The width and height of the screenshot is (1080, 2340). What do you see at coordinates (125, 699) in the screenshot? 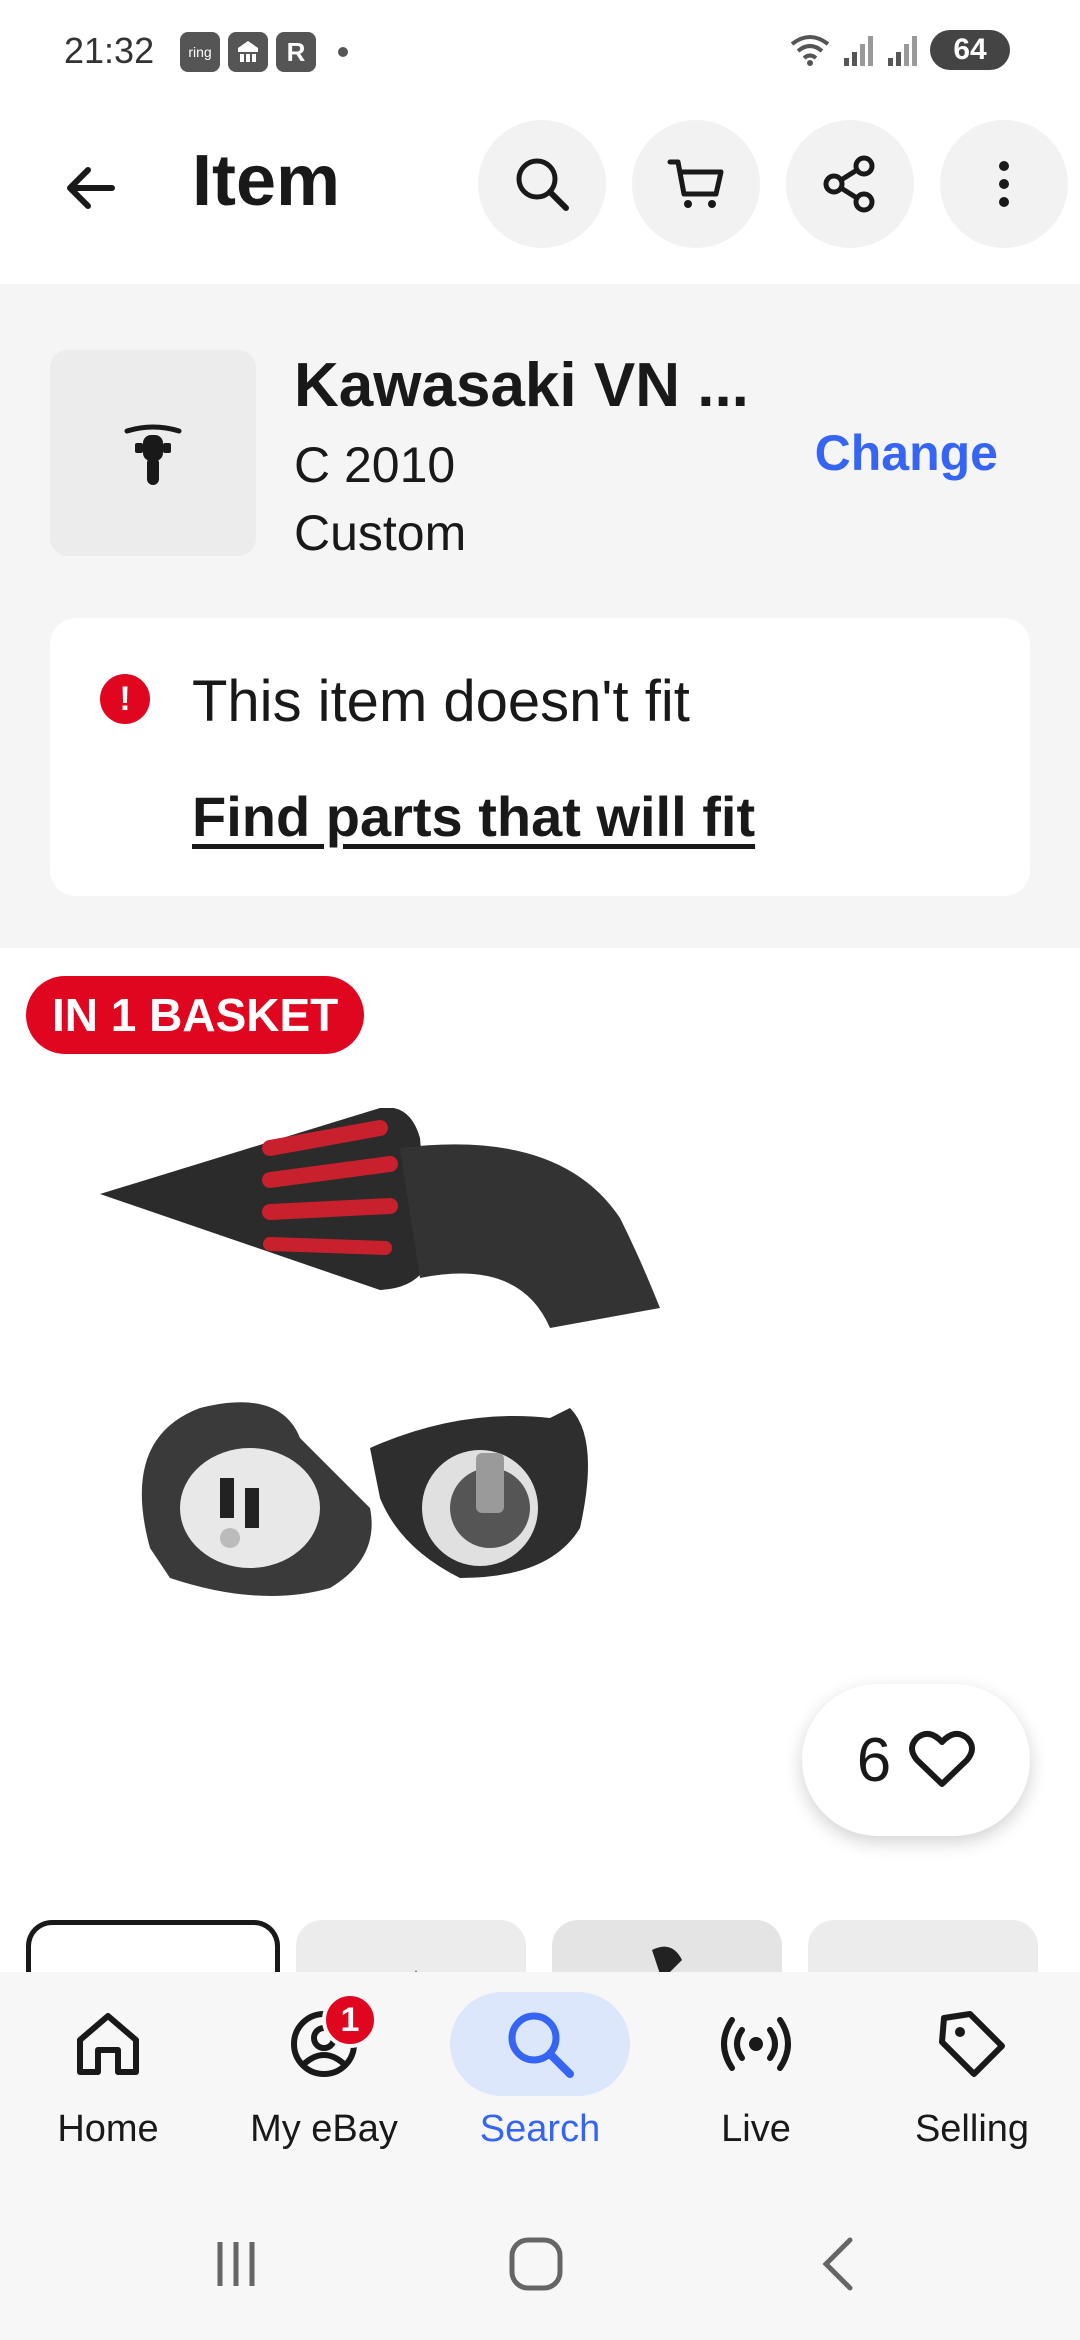
I see `alert-icon: !` at bounding box center [125, 699].